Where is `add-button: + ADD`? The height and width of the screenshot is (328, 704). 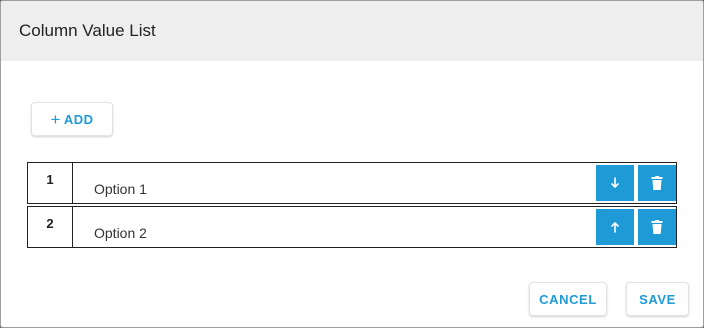
add-button: + ADD is located at coordinates (72, 119).